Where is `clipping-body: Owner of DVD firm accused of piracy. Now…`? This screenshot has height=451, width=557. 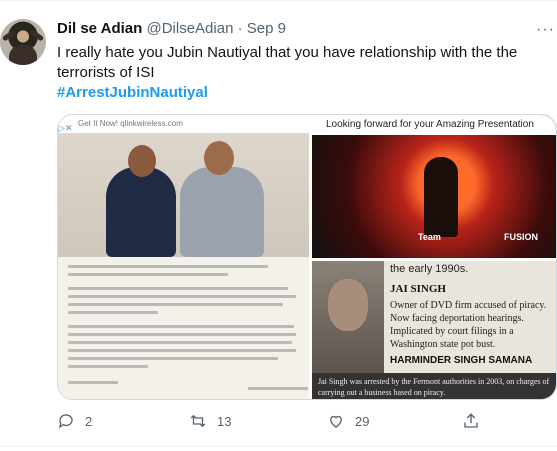 clipping-body: Owner of DVD firm accused of piracy. Now… is located at coordinates (468, 325).